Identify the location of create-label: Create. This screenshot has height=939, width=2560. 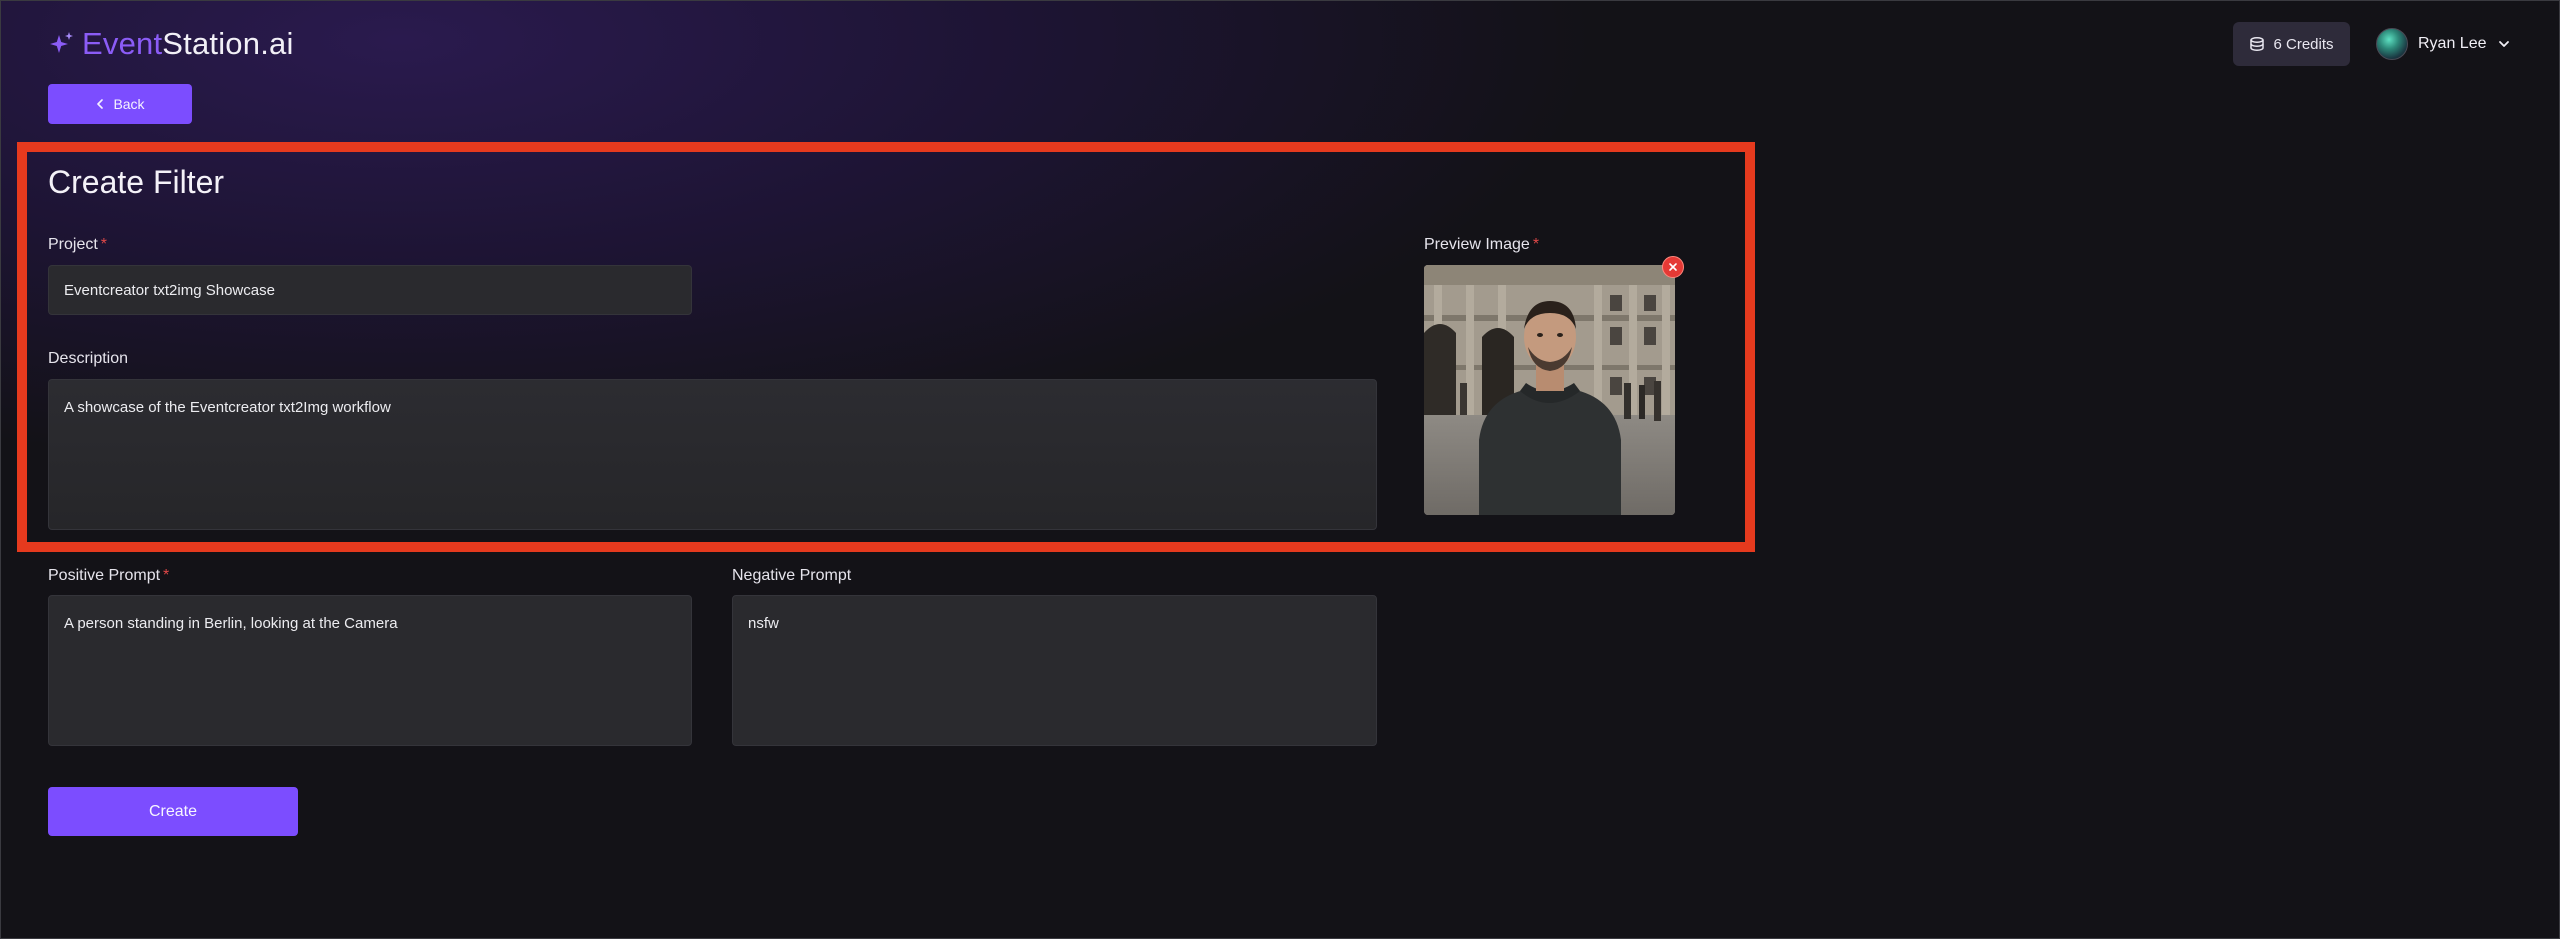
(173, 811).